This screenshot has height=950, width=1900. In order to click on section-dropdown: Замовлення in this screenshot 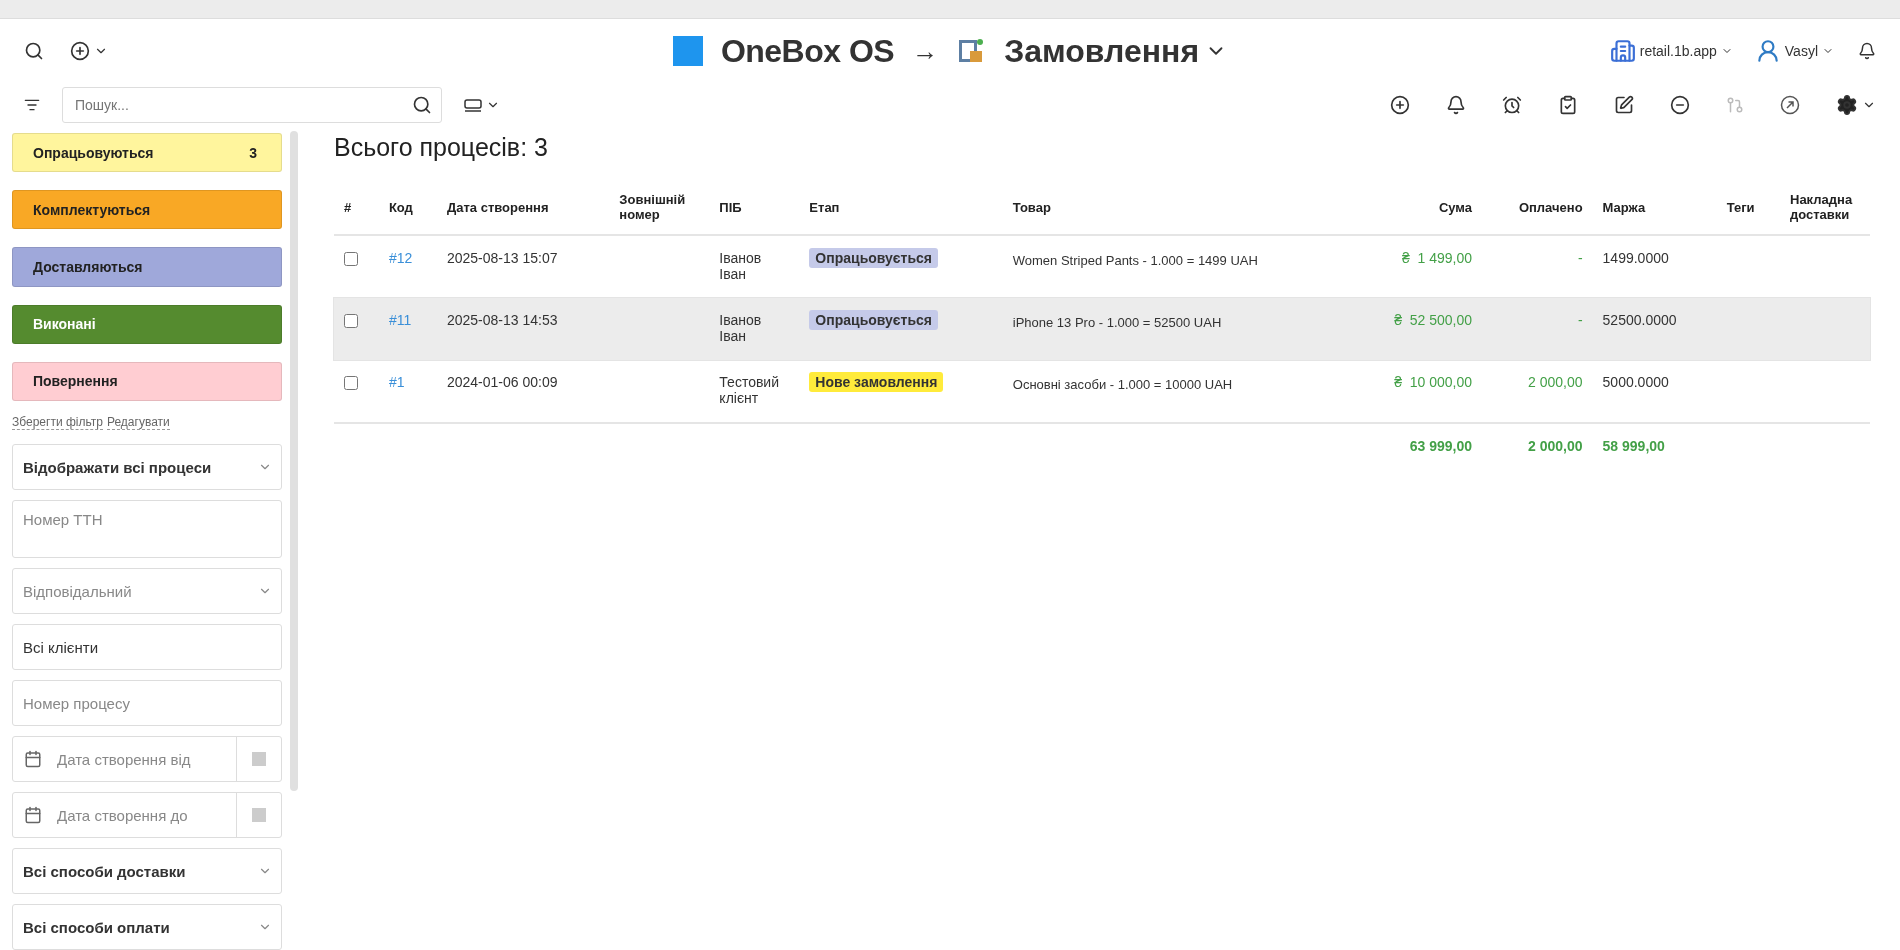, I will do `click(1116, 51)`.